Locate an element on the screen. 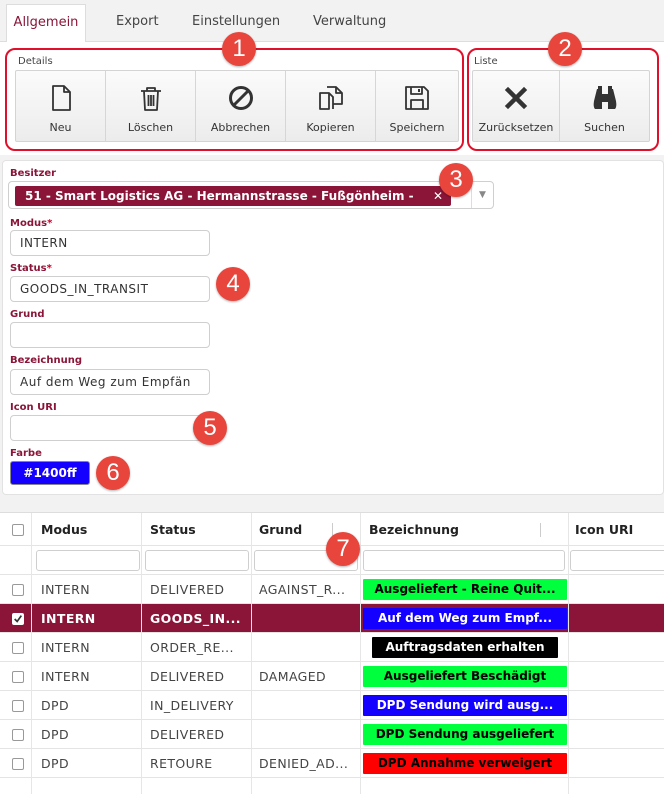 The height and width of the screenshot is (794, 664). column-header-grund: Grund is located at coordinates (280, 529).